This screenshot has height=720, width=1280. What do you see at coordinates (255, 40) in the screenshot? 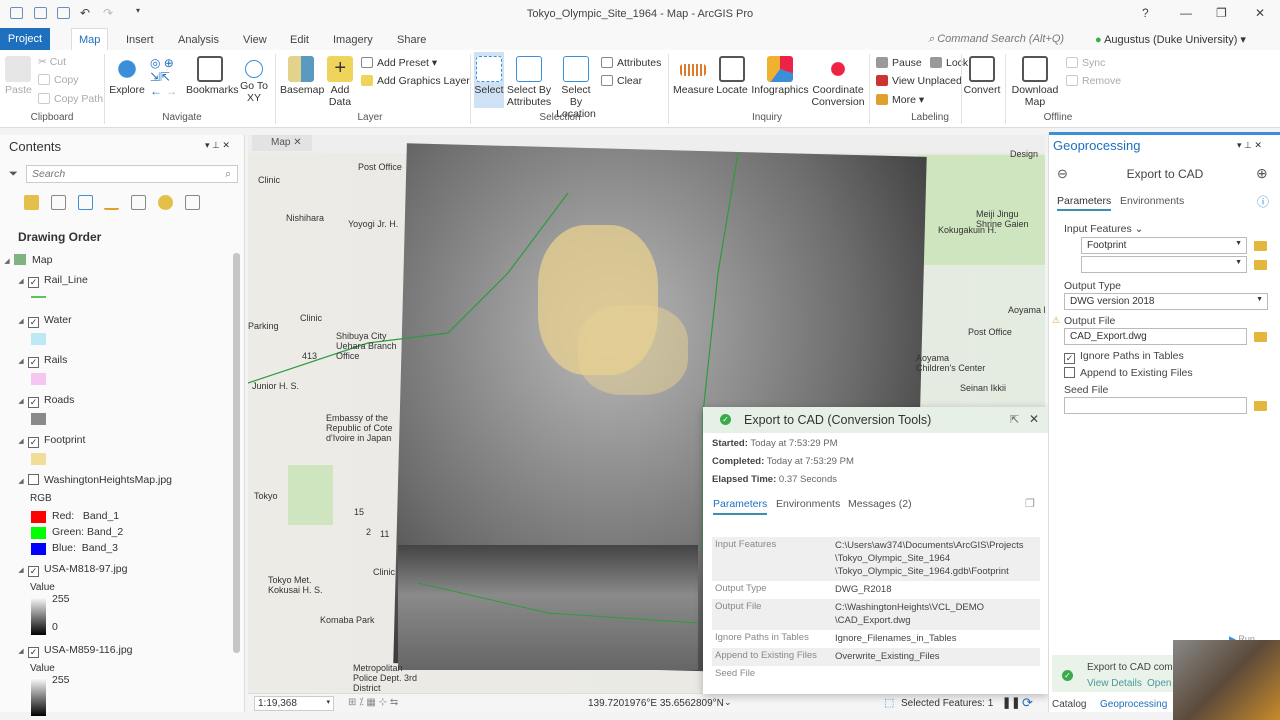
I see `tab-view: View` at bounding box center [255, 40].